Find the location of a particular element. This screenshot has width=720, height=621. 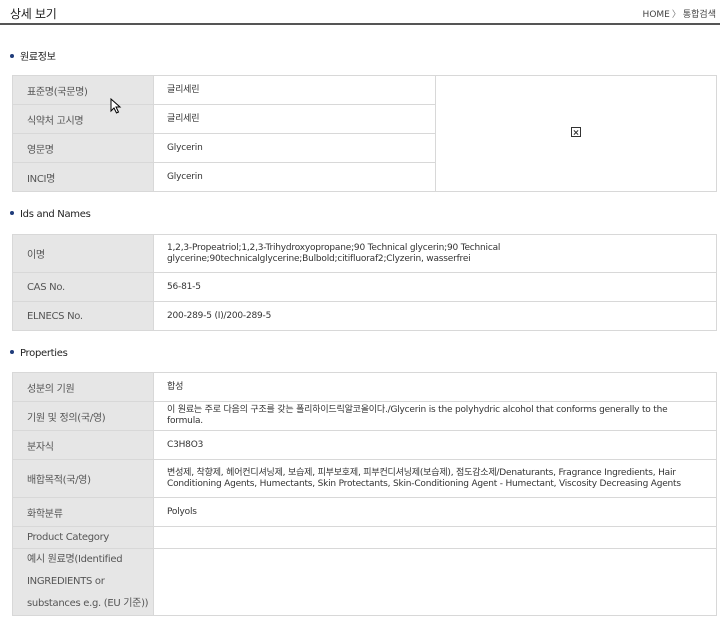

row-value: Polyols is located at coordinates (435, 512).